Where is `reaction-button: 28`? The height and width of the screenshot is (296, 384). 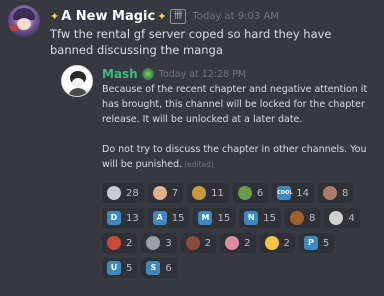 reaction-button: 28 is located at coordinates (123, 193).